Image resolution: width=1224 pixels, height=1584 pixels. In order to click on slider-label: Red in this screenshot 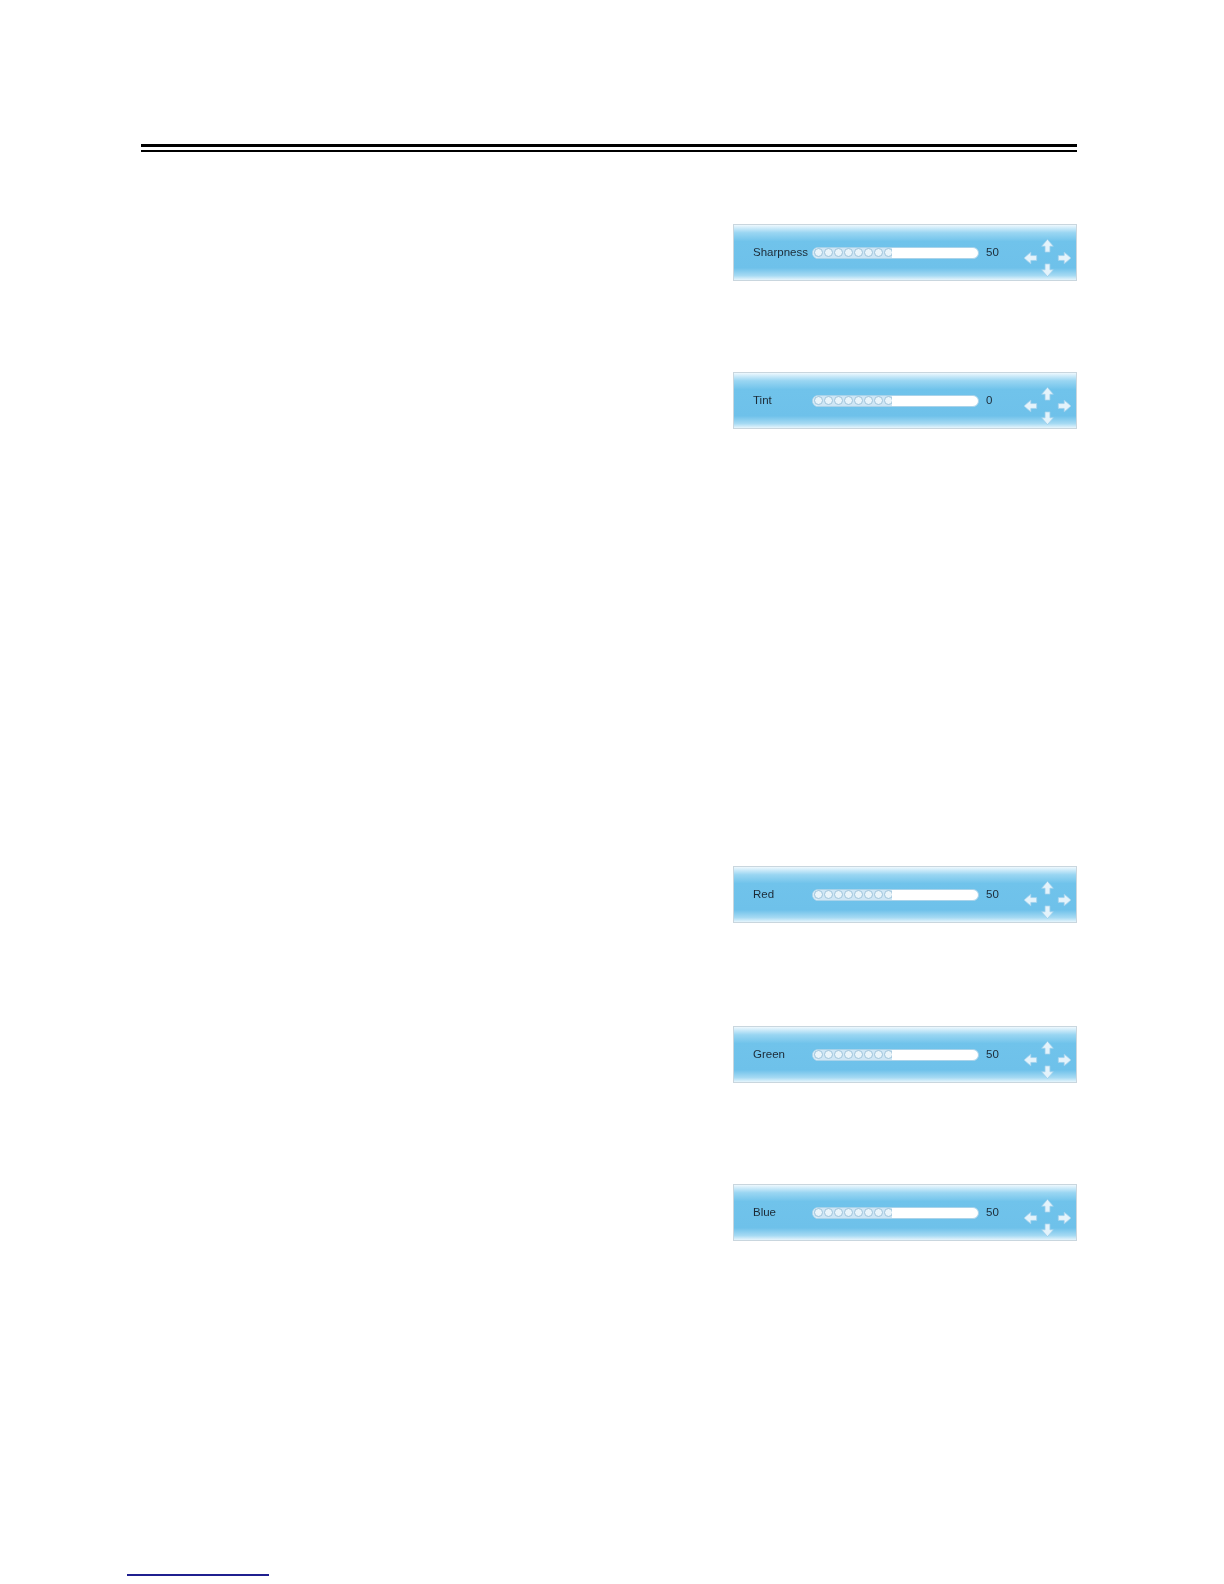, I will do `click(764, 894)`.